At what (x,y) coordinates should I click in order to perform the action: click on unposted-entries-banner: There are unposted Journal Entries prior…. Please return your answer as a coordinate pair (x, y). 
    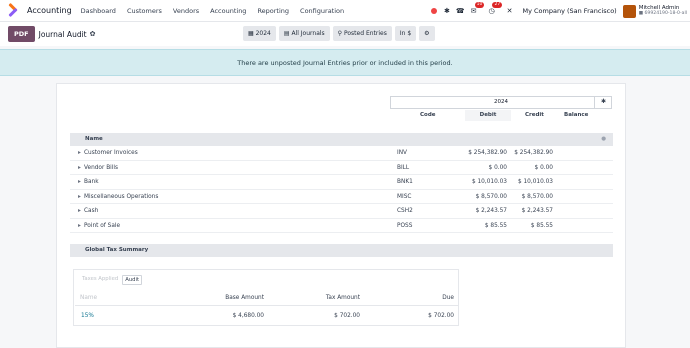
    Looking at the image, I should click on (345, 62).